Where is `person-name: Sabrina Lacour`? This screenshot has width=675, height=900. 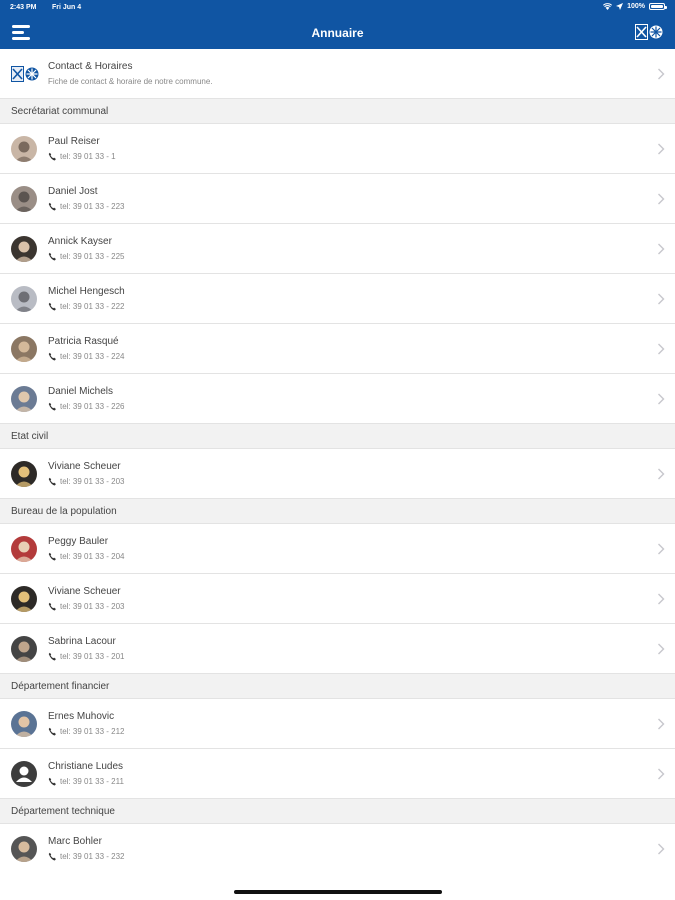
person-name: Sabrina Lacour is located at coordinates (82, 641).